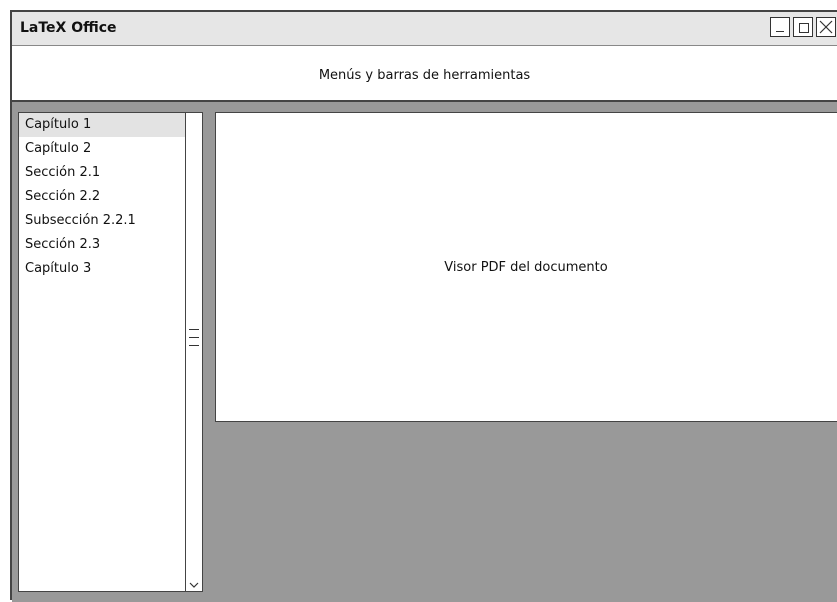 The width and height of the screenshot is (837, 602). Describe the element at coordinates (63, 196) in the screenshot. I see `outline-item-label: Sección 2.2` at that location.